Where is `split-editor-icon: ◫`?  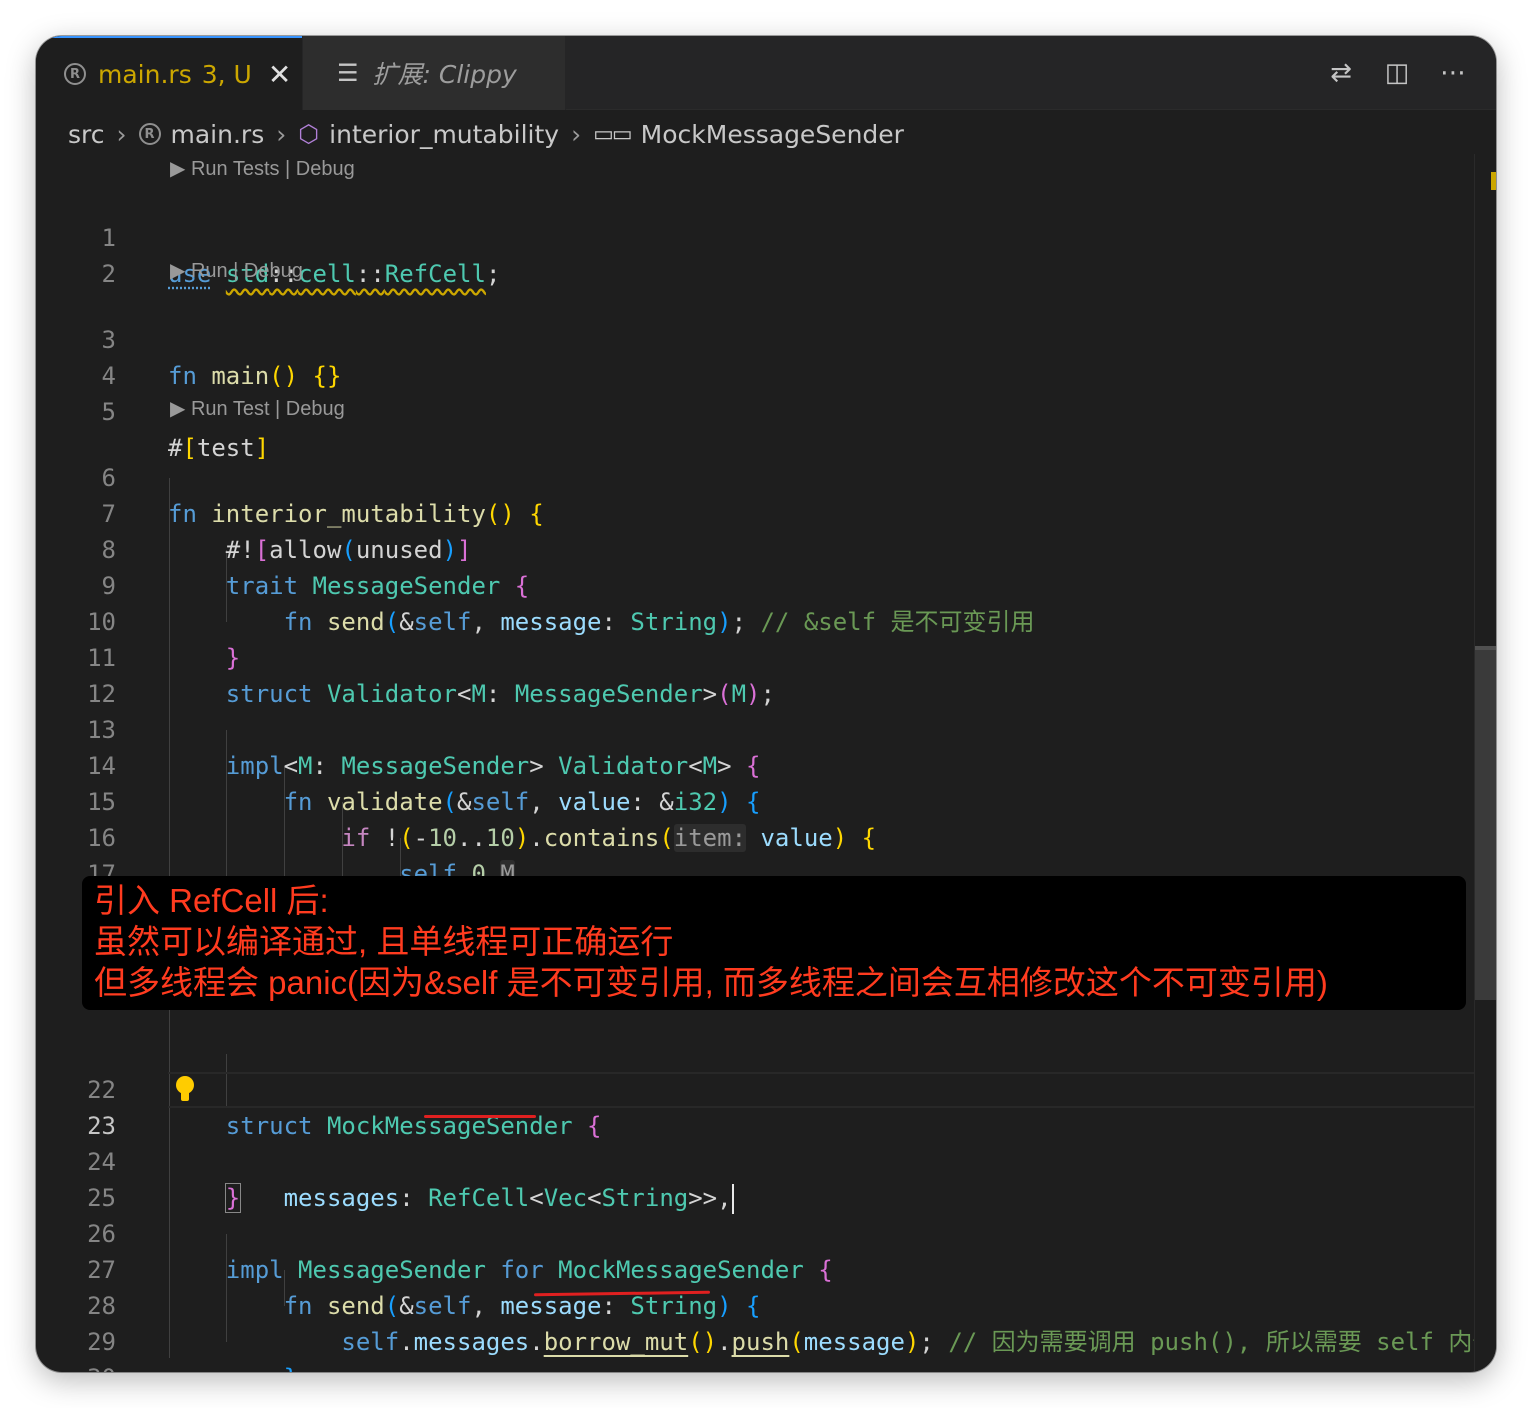 split-editor-icon: ◫ is located at coordinates (1397, 73).